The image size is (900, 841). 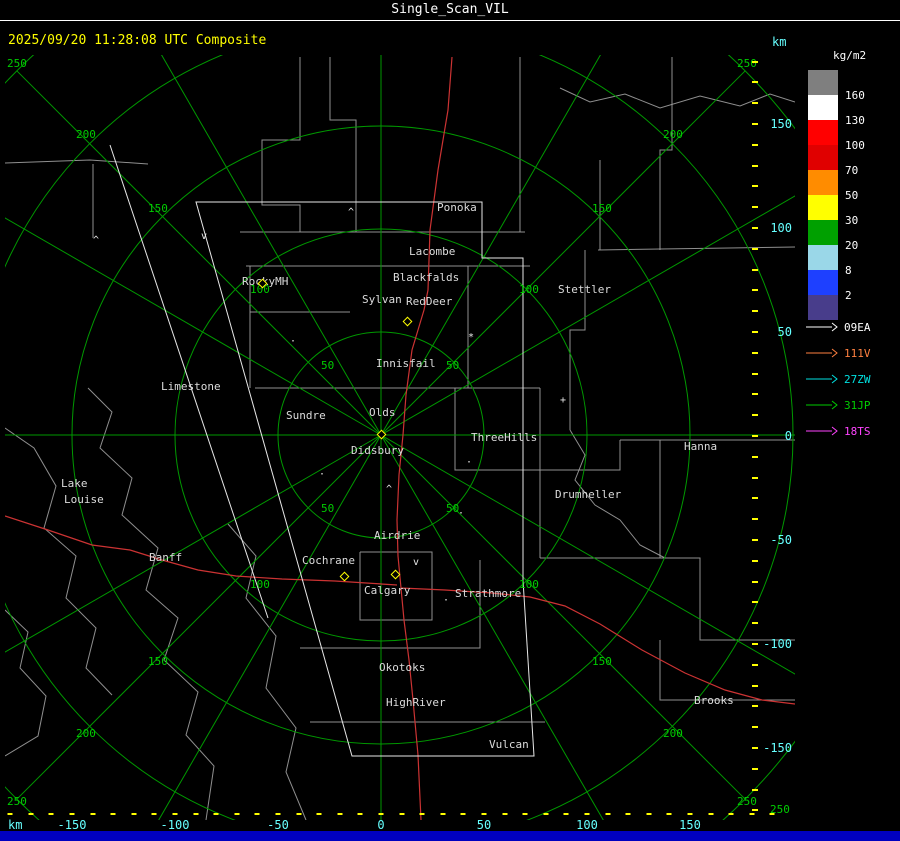 I want to click on radar-legend-row: 09EA, so click(x=853, y=327).